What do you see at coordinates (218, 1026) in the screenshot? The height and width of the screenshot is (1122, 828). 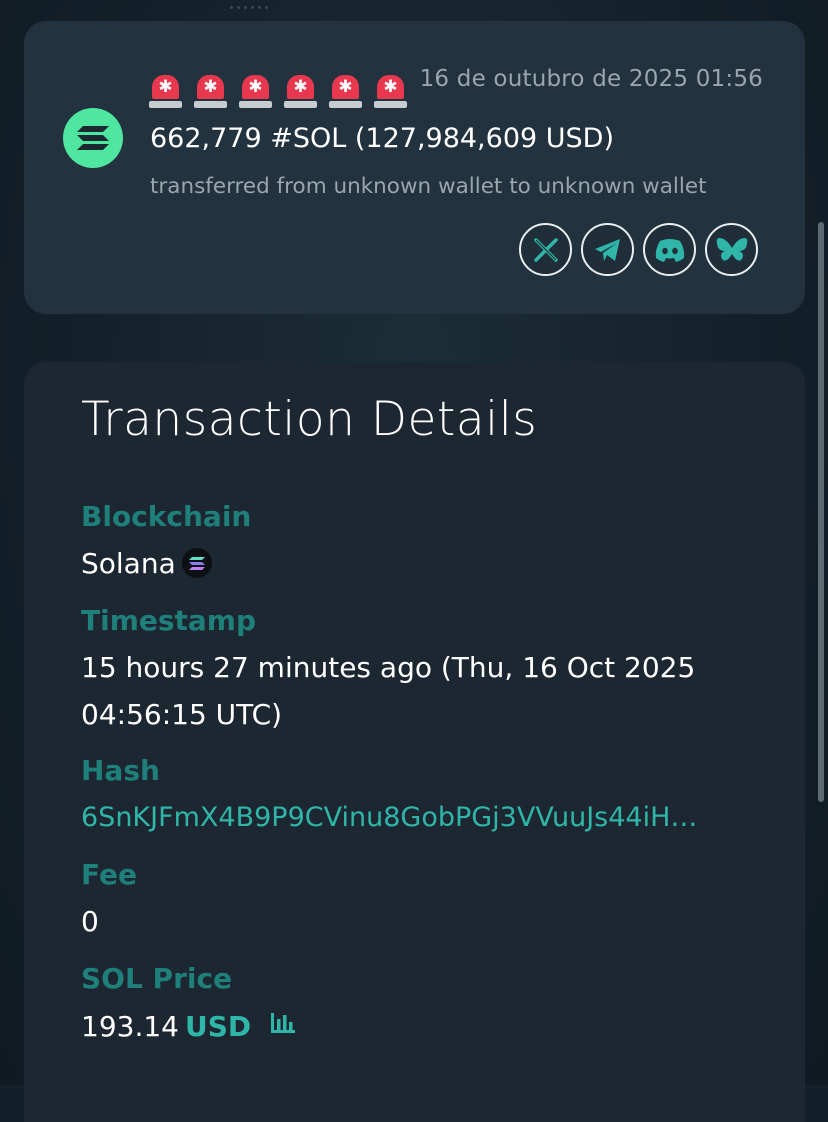 I see `price-currency: USD` at bounding box center [218, 1026].